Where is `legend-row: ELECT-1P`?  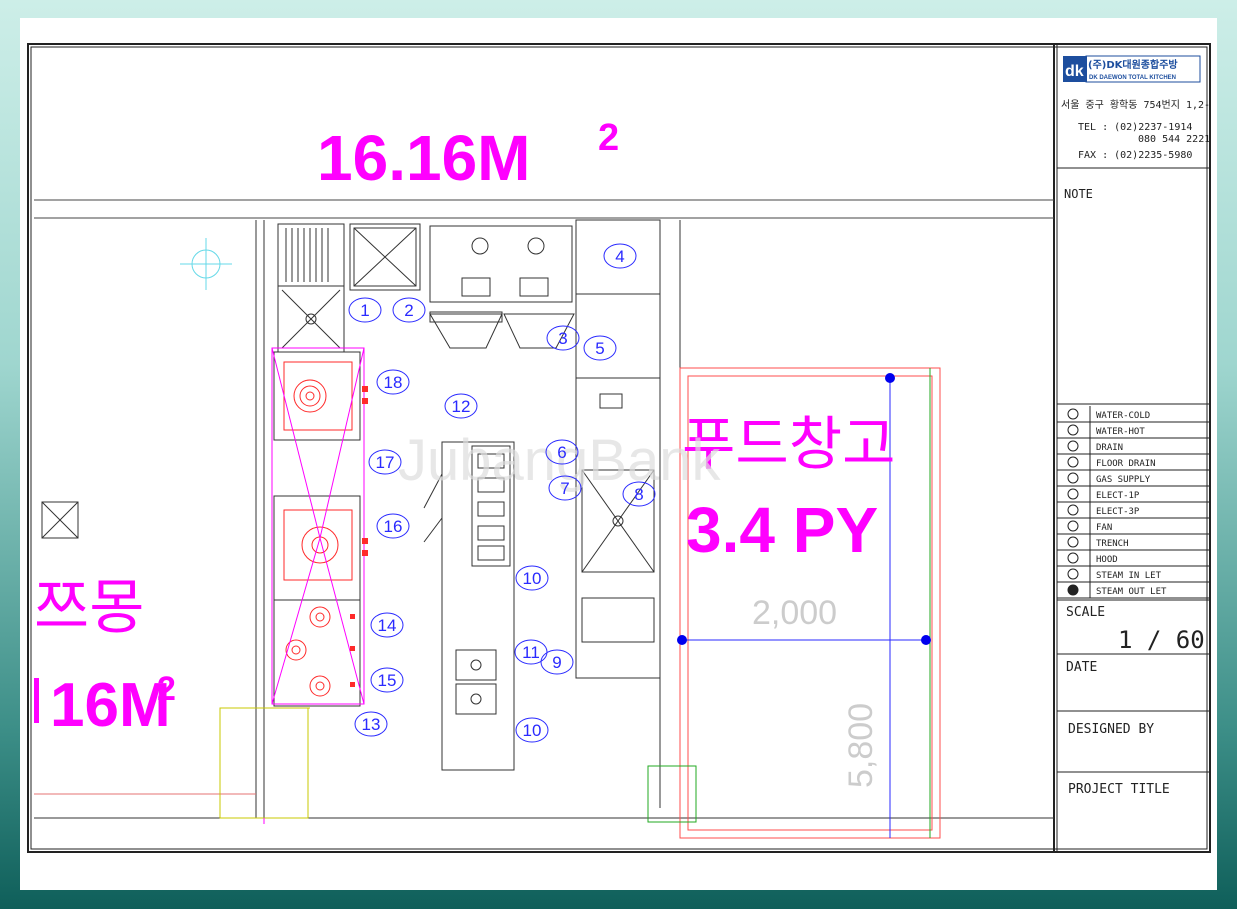 legend-row: ELECT-1P is located at coordinates (1133, 494).